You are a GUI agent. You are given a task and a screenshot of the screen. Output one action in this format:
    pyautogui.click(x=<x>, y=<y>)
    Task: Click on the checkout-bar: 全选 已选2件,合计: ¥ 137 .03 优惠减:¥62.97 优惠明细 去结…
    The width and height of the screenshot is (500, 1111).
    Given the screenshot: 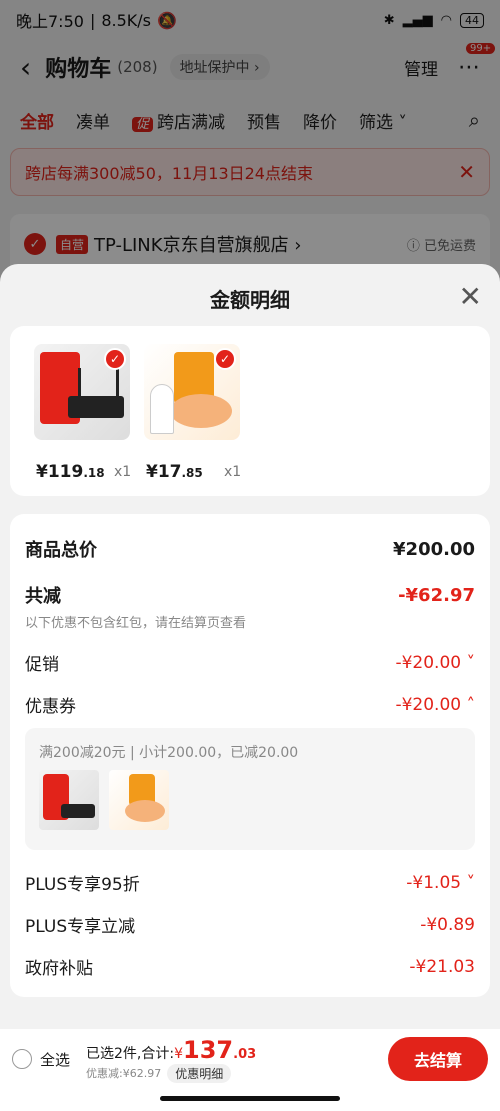 What is the action you would take?
    pyautogui.click(x=250, y=1059)
    